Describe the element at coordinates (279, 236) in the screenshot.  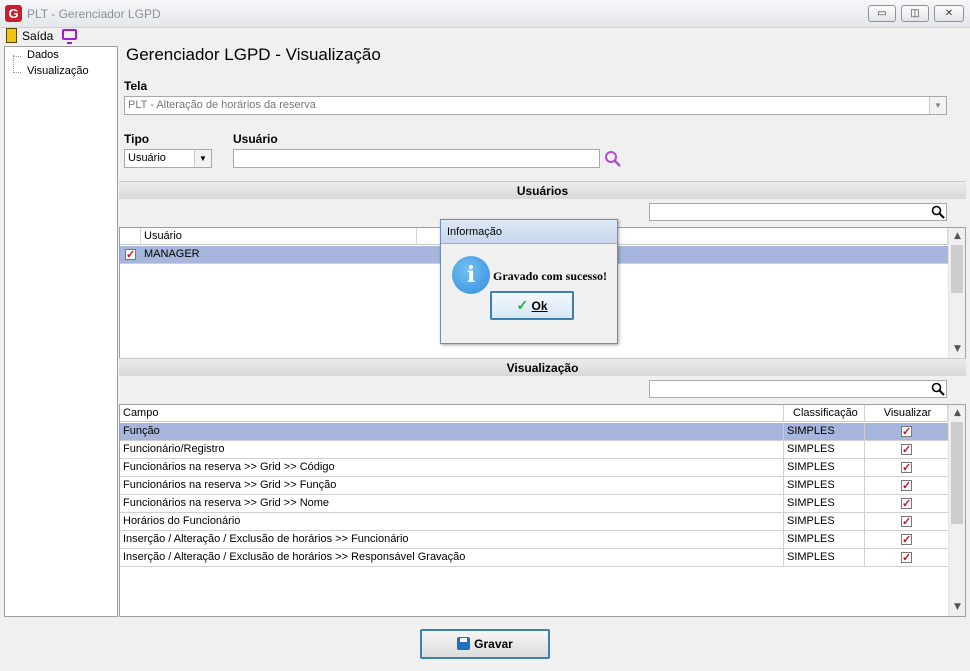
I see `column-header-usuario: Usuário` at that location.